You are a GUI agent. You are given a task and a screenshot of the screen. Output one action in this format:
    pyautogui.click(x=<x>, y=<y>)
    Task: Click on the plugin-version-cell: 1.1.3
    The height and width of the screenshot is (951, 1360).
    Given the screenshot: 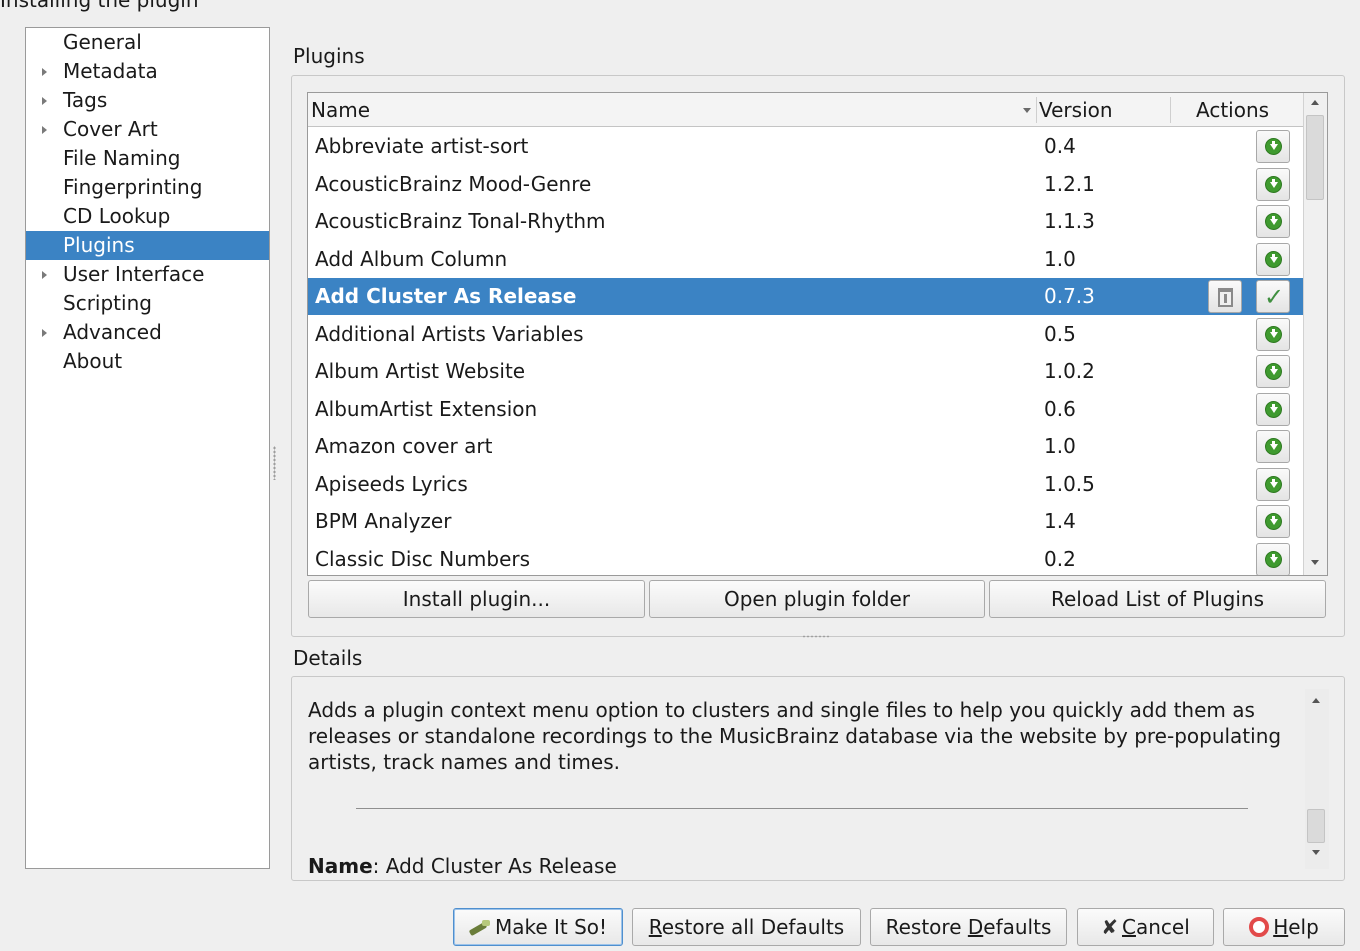 What is the action you would take?
    pyautogui.click(x=1069, y=221)
    